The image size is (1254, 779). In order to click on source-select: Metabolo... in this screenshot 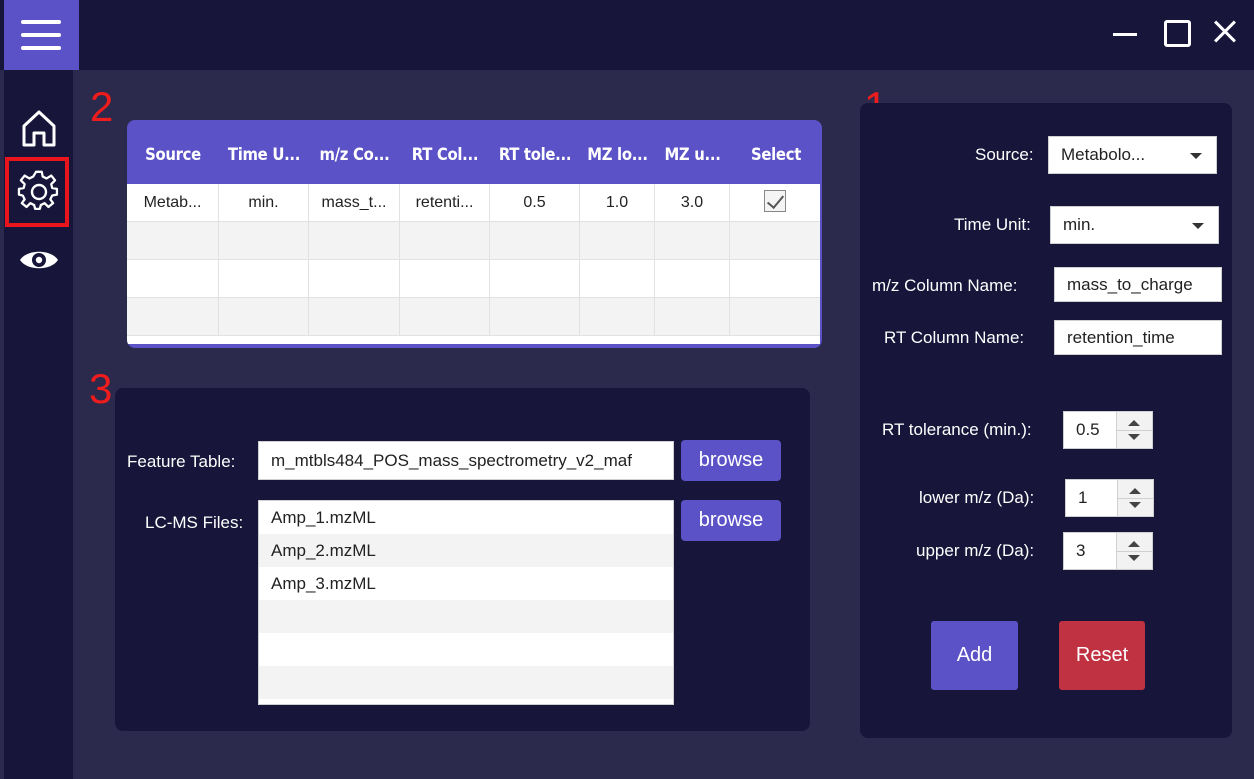, I will do `click(1132, 155)`.